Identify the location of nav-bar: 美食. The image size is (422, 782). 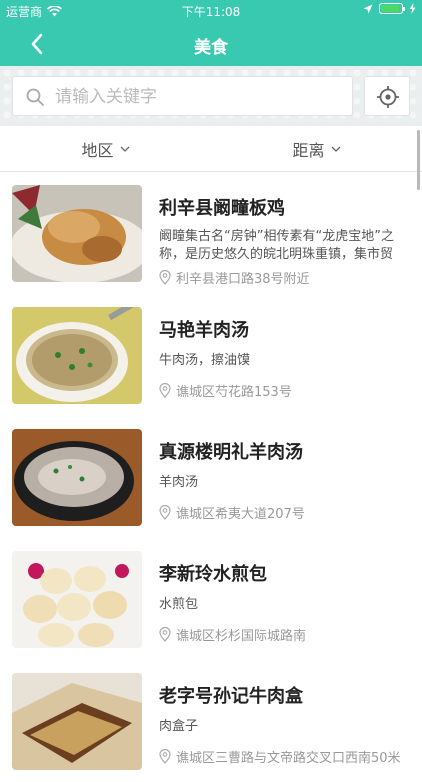
(211, 44).